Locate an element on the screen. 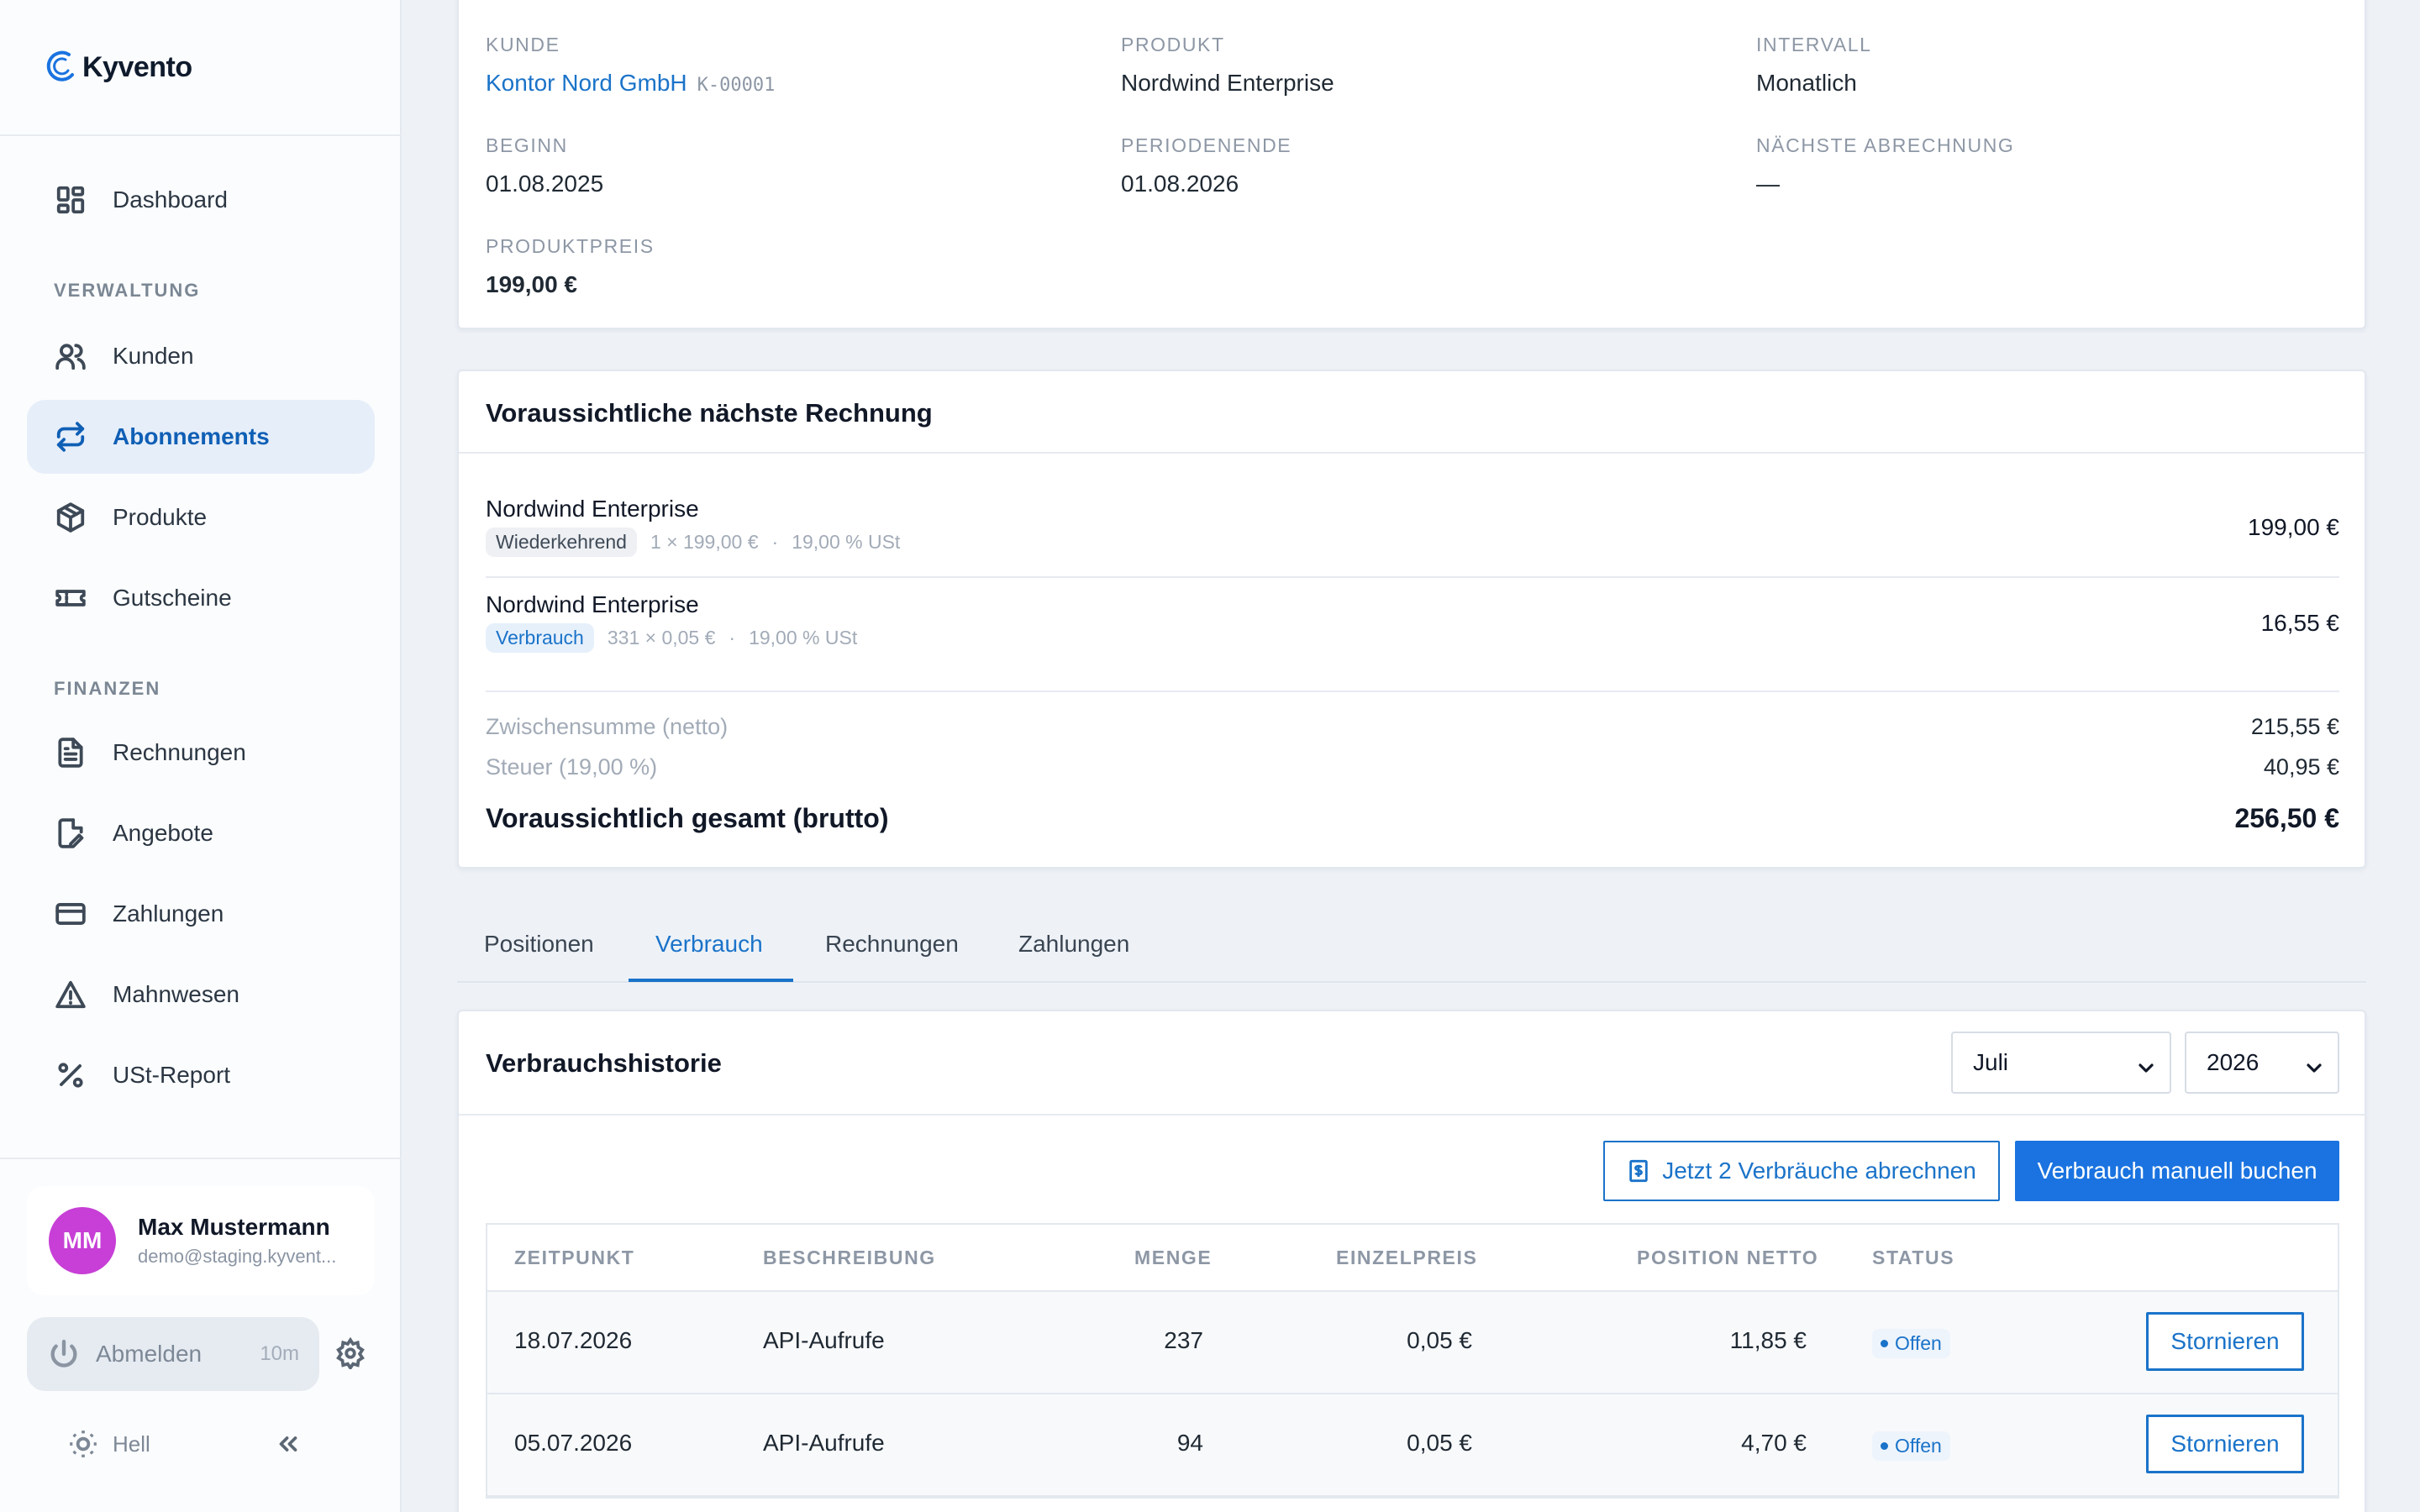  subtotal-label: Zwischensumme (netto) is located at coordinates (607, 726).